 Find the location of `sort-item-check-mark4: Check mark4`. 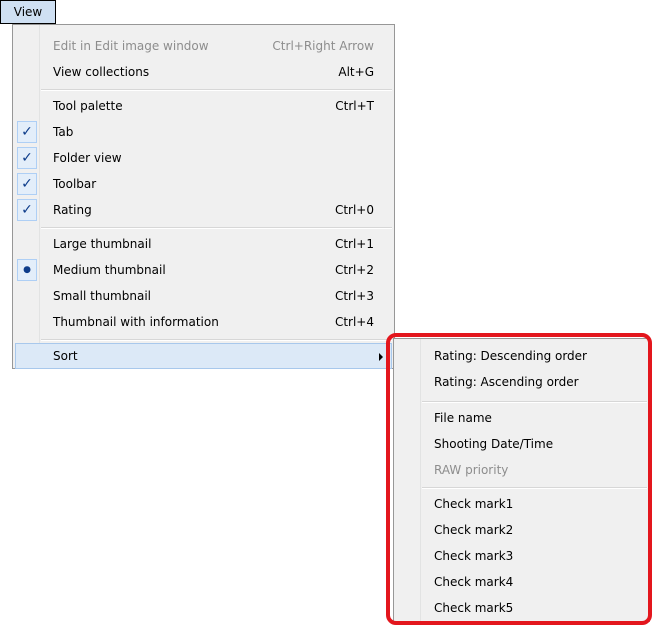

sort-item-check-mark4: Check mark4 is located at coordinates (521, 582).